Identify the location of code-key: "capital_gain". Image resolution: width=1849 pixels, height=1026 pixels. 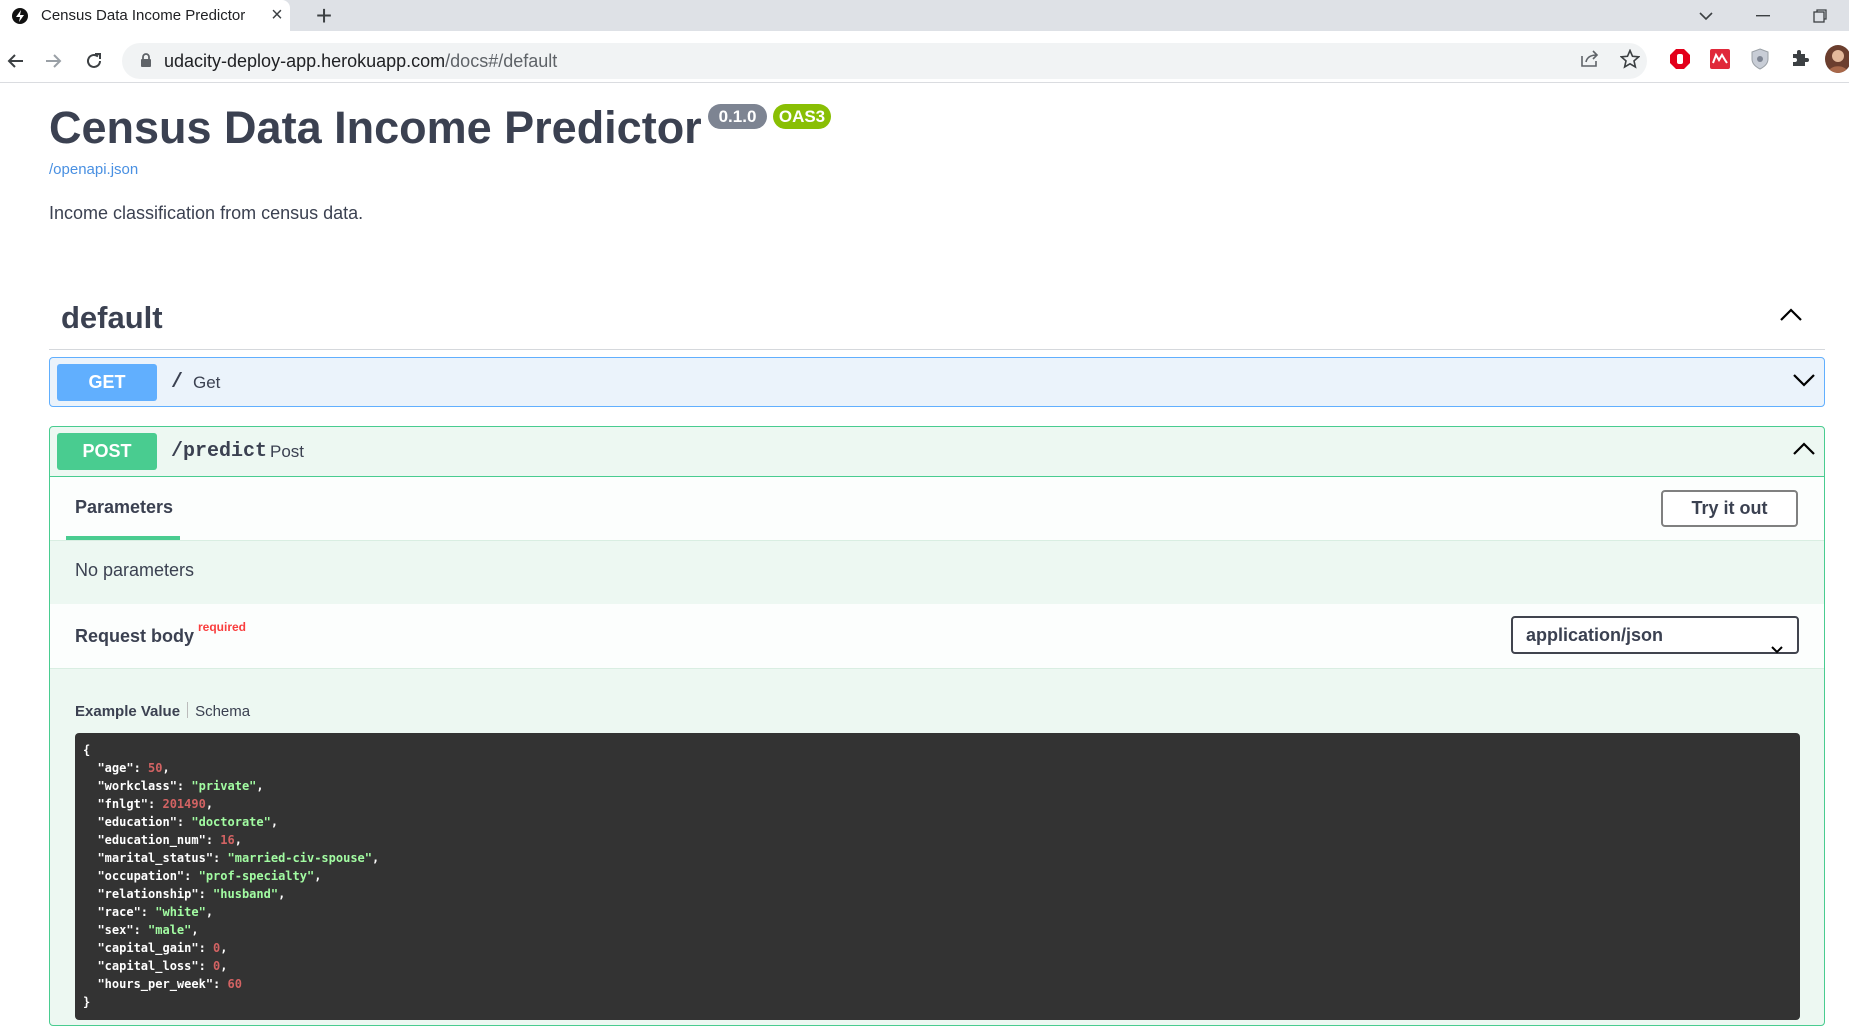
(141, 948).